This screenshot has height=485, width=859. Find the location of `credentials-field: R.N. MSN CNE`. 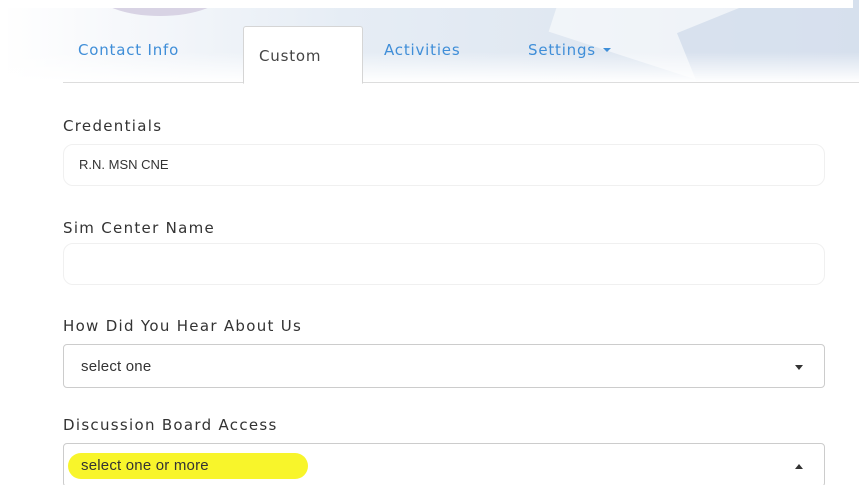

credentials-field: R.N. MSN CNE is located at coordinates (444, 165).